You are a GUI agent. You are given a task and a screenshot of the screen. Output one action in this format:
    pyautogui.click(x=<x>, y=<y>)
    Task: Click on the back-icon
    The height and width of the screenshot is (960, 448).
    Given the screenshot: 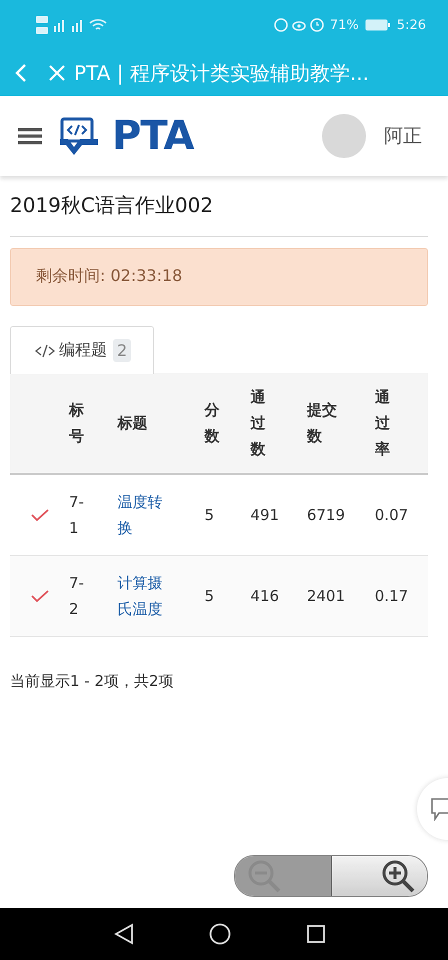 What is the action you would take?
    pyautogui.click(x=124, y=934)
    